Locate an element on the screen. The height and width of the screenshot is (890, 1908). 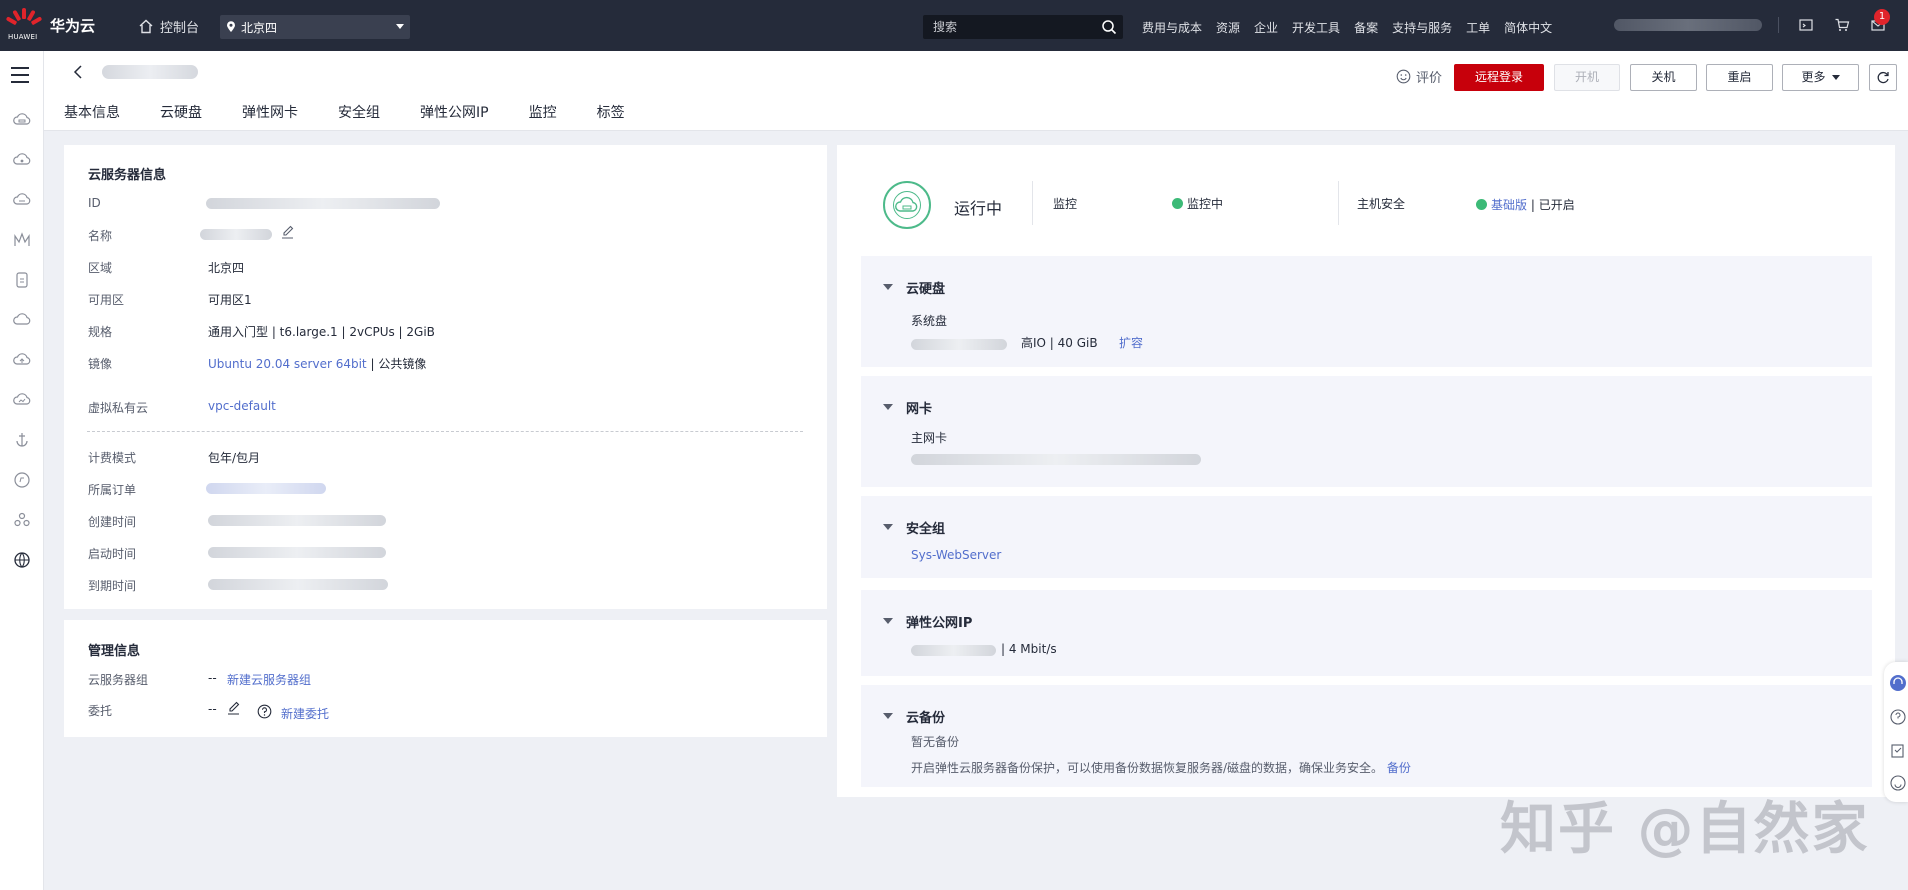
tab-cloud-disk: 云硬盘 is located at coordinates (181, 112).